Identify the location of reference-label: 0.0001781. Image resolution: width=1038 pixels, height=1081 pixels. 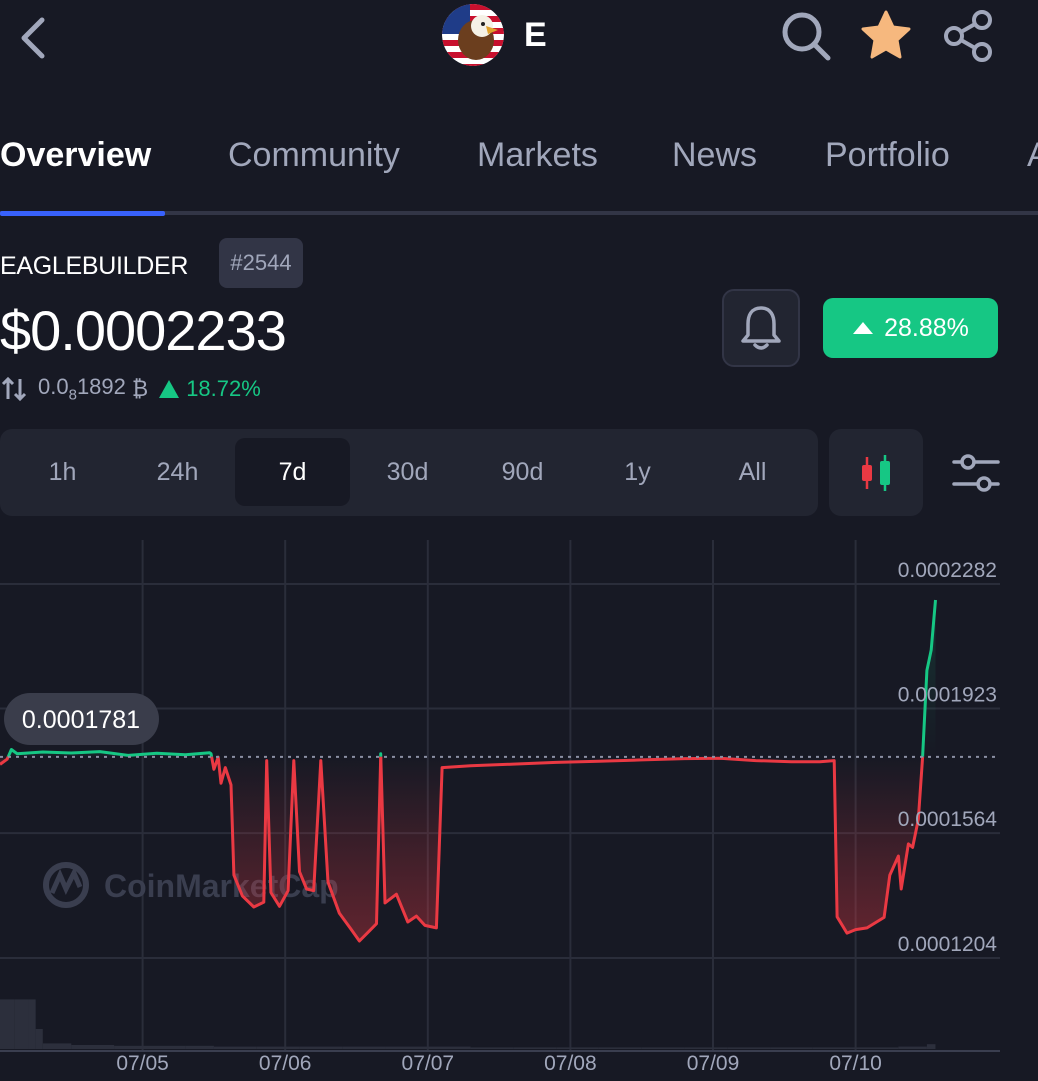
(81, 719).